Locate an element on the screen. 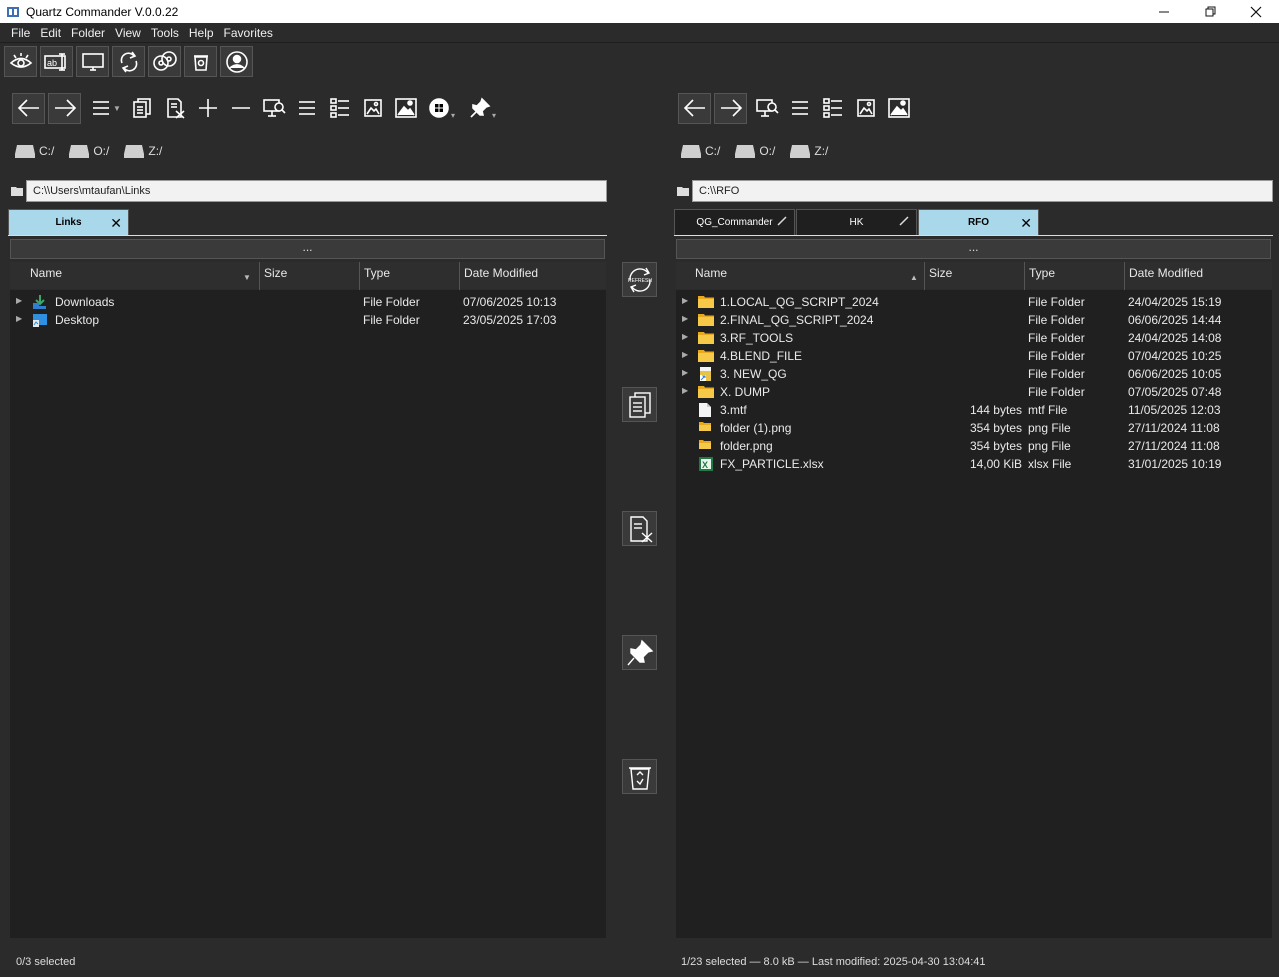 This screenshot has width=1279, height=977. tab-hk: HK is located at coordinates (856, 222).